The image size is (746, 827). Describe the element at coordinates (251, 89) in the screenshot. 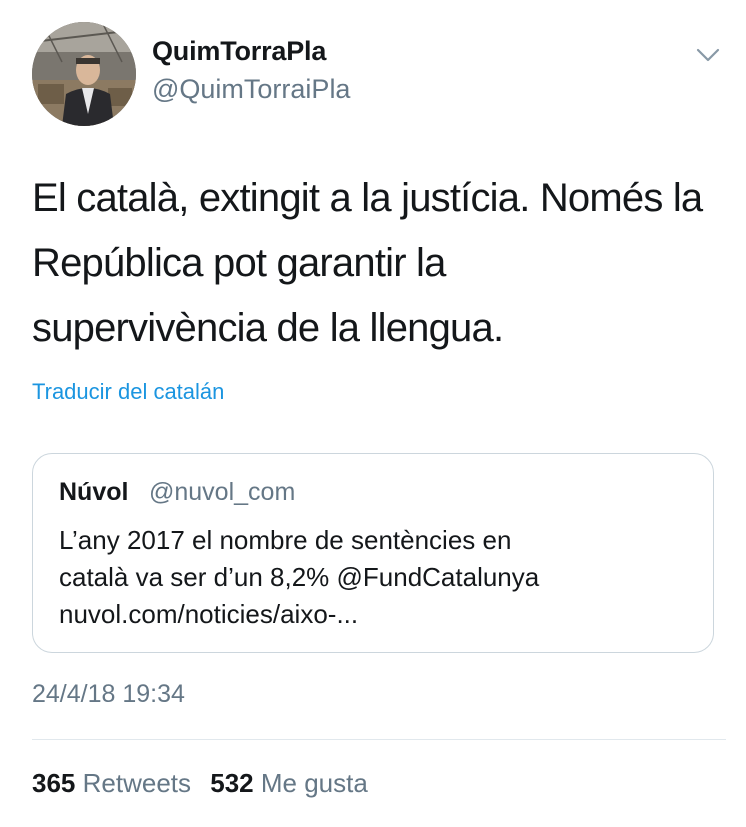

I see `author-handle: @QuimTorraiPla` at that location.